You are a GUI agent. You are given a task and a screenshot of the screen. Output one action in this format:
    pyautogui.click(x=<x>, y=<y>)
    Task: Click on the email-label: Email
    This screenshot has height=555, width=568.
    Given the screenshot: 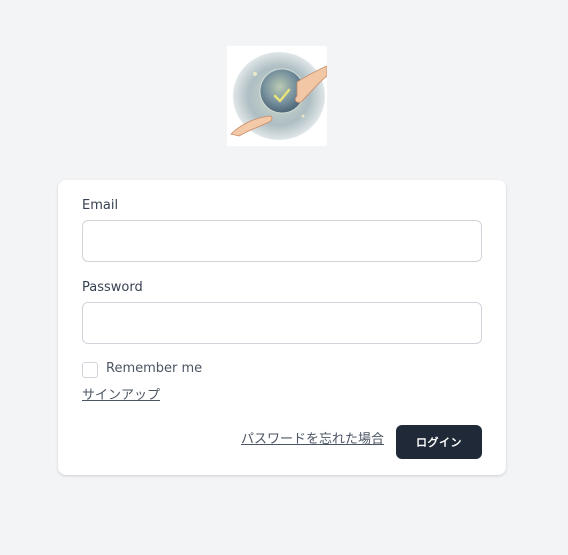 What is the action you would take?
    pyautogui.click(x=100, y=205)
    